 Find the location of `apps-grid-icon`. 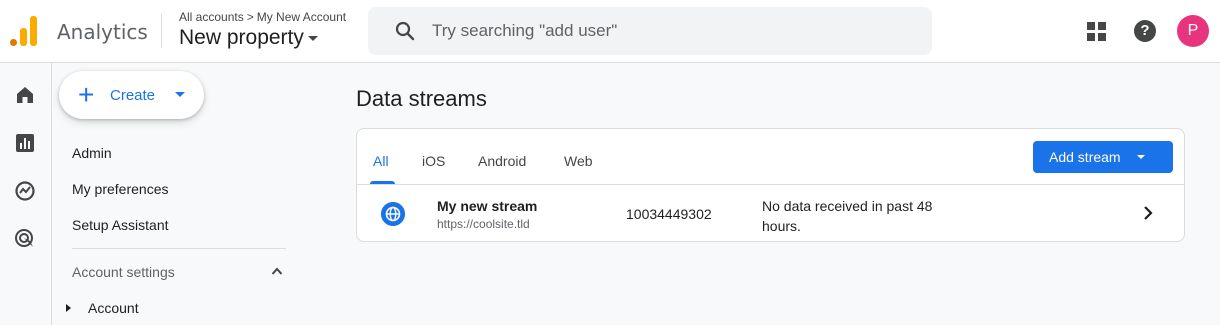

apps-grid-icon is located at coordinates (1096, 31).